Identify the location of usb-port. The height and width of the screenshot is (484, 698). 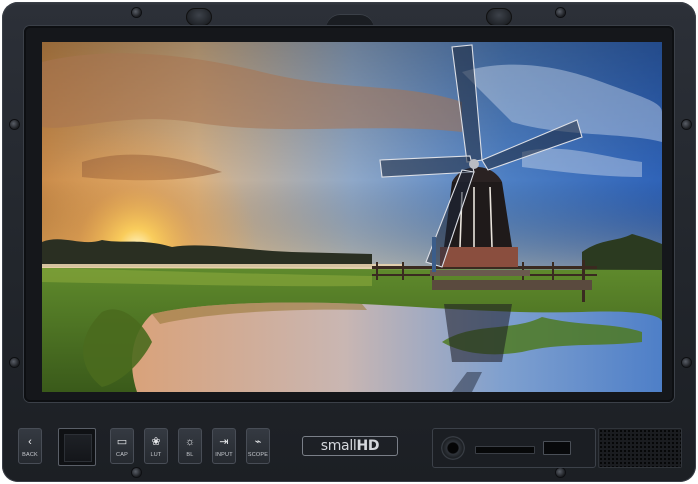
(557, 448).